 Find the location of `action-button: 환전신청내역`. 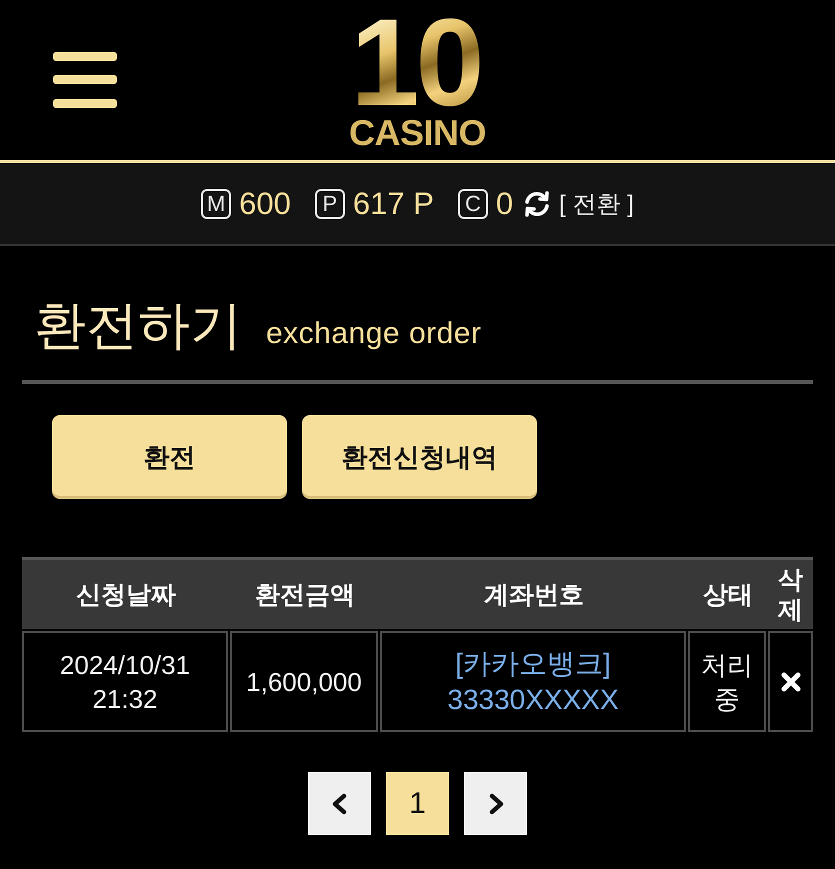

action-button: 환전신청내역 is located at coordinates (419, 457).